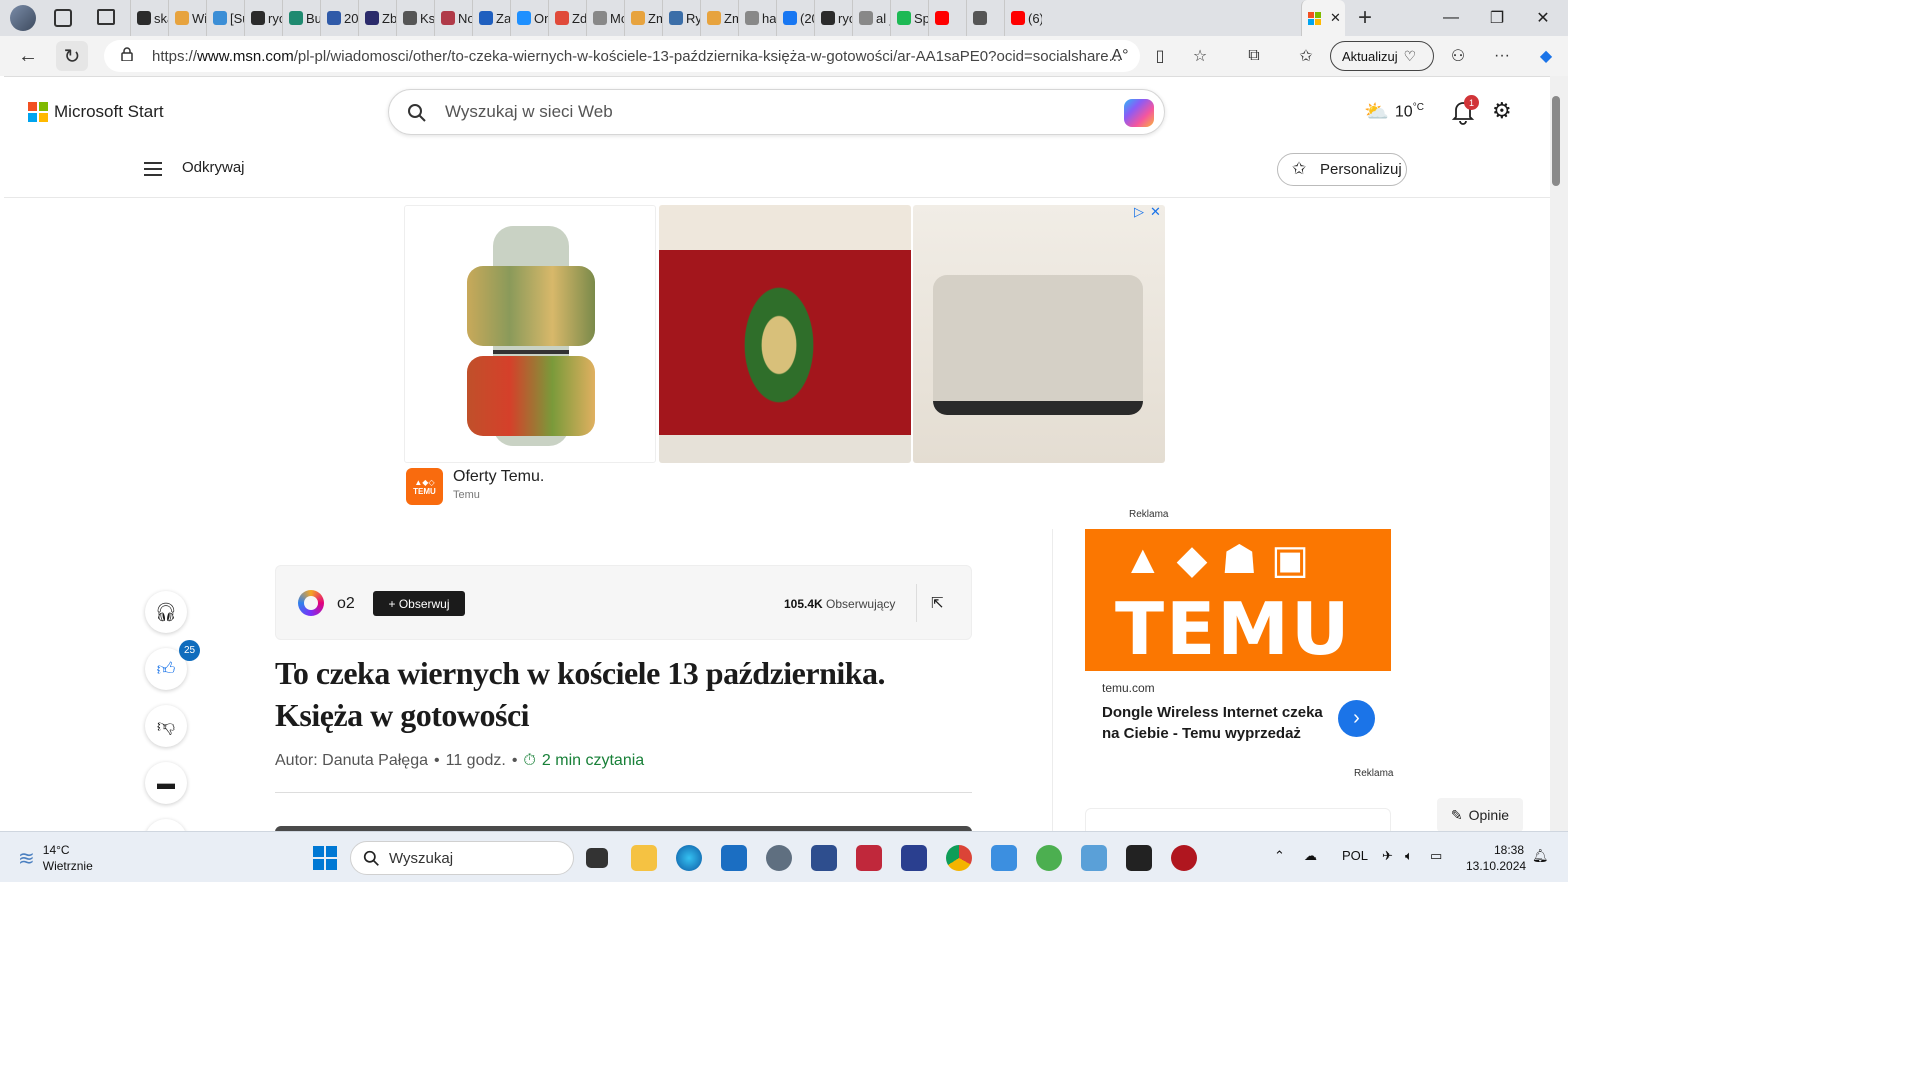 This screenshot has width=1920, height=1080. What do you see at coordinates (1559, 453) in the screenshot?
I see `page-scrollbar` at bounding box center [1559, 453].